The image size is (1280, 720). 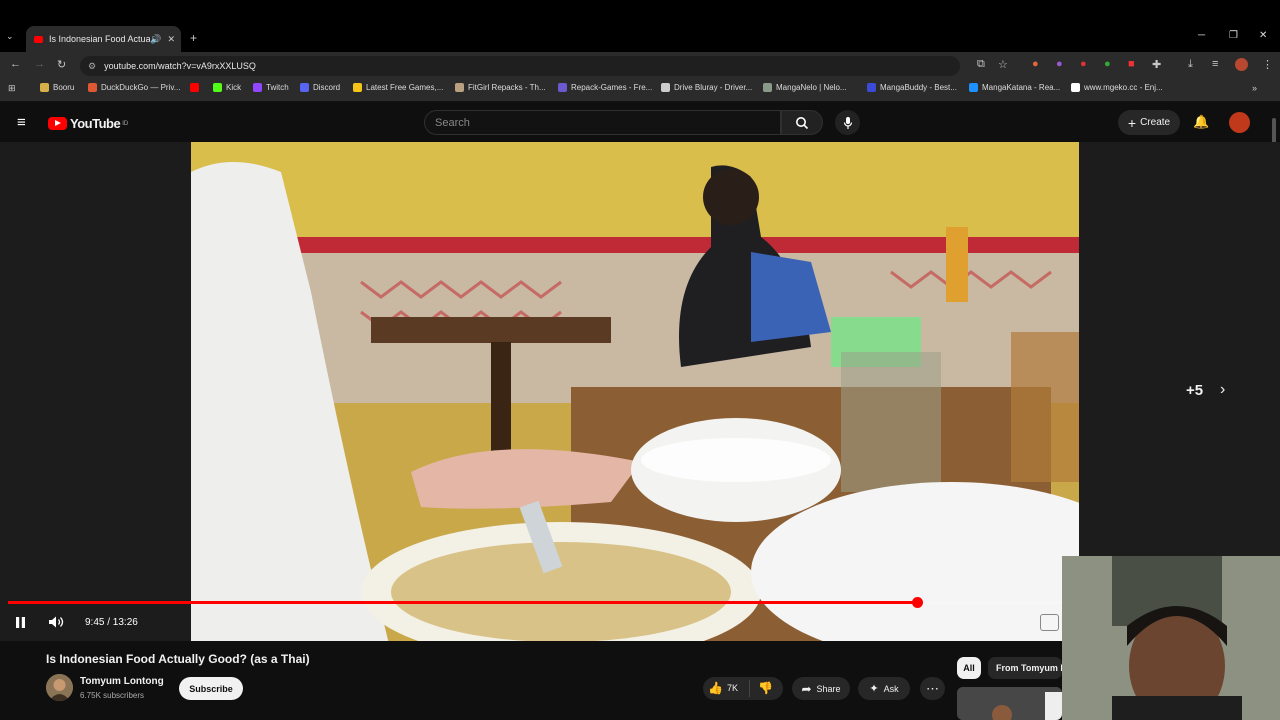 What do you see at coordinates (193, 38) in the screenshot?
I see `new-tab-button: +` at bounding box center [193, 38].